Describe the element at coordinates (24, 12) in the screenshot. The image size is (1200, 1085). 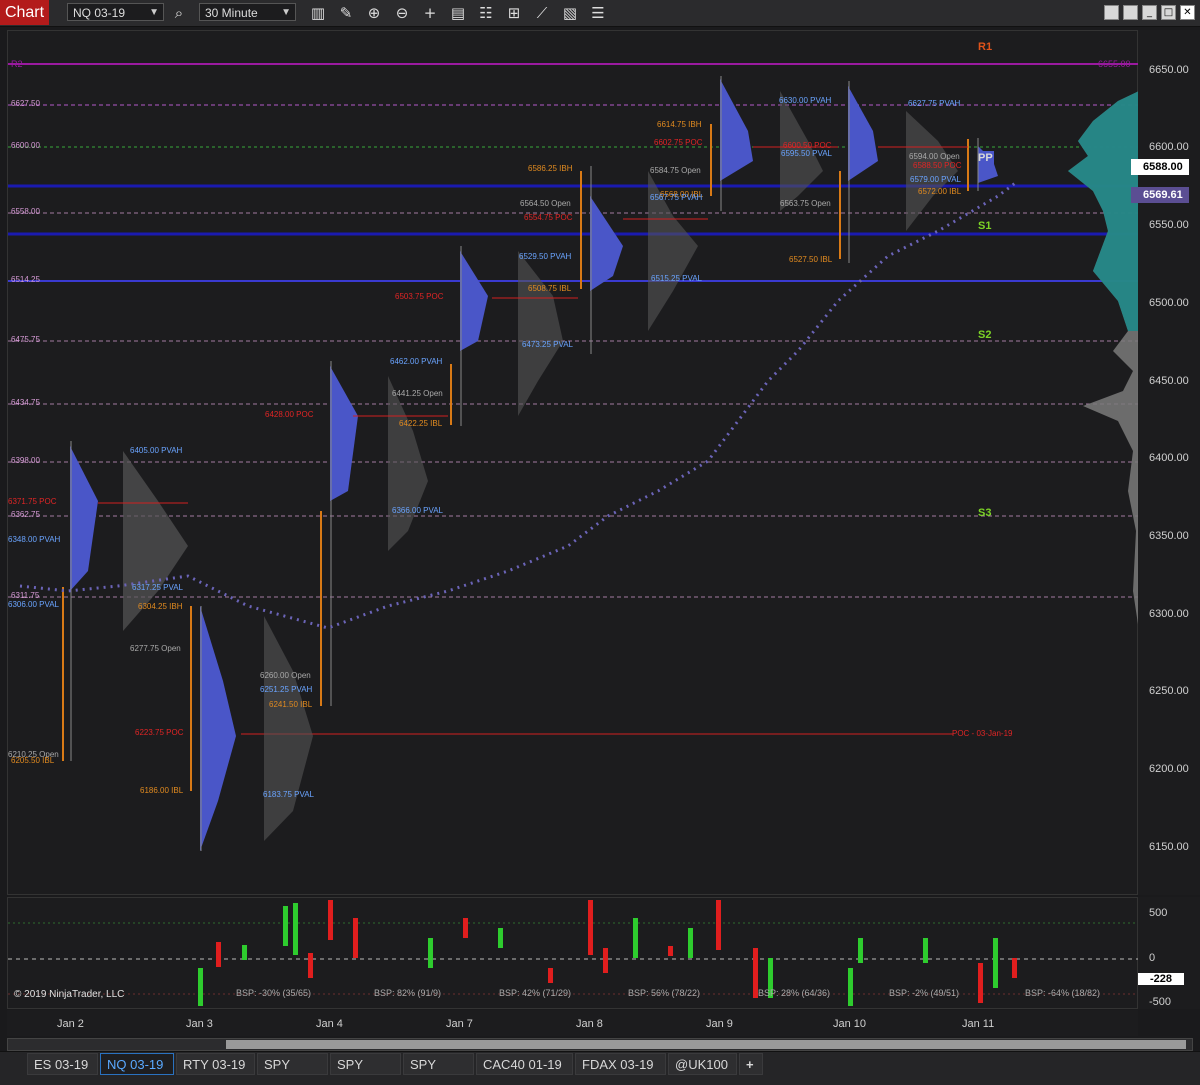
I see `chart-title: Chart` at that location.